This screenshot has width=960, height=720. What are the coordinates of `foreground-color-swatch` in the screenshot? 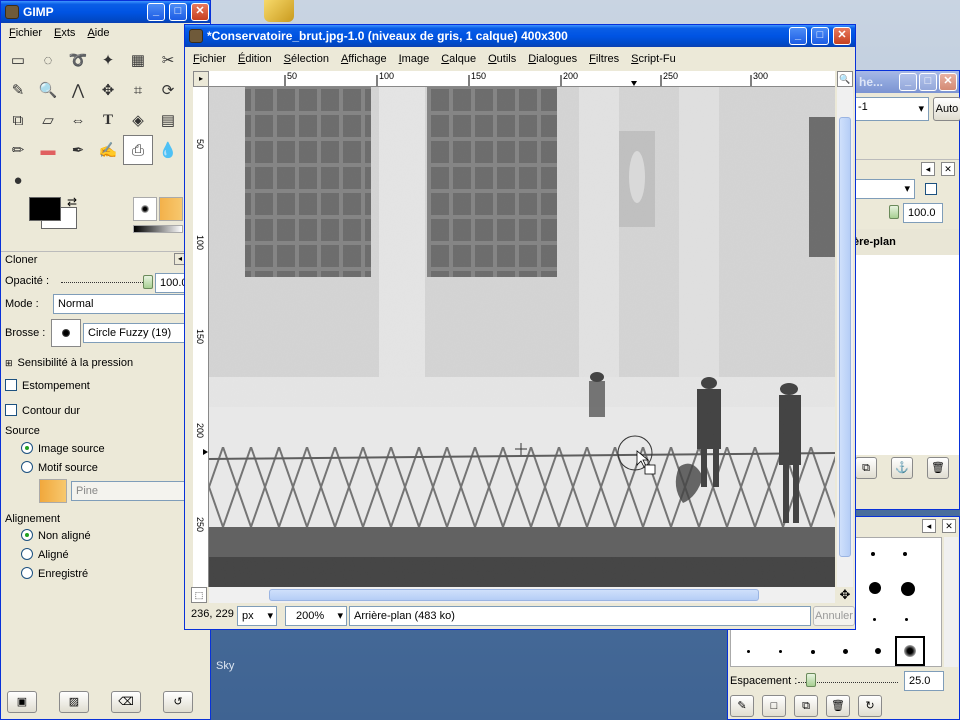 It's located at (45, 209).